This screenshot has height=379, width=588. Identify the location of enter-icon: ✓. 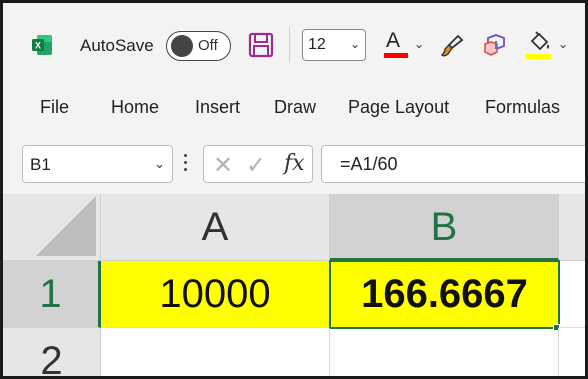
(256, 165).